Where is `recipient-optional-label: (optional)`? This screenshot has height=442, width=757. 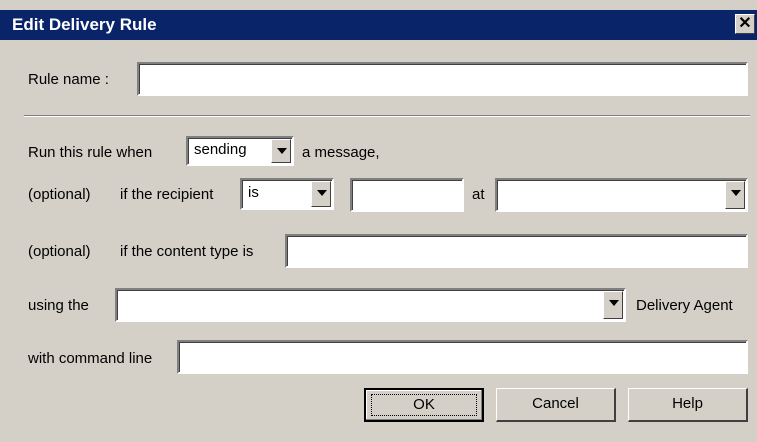
recipient-optional-label: (optional) is located at coordinates (59, 194).